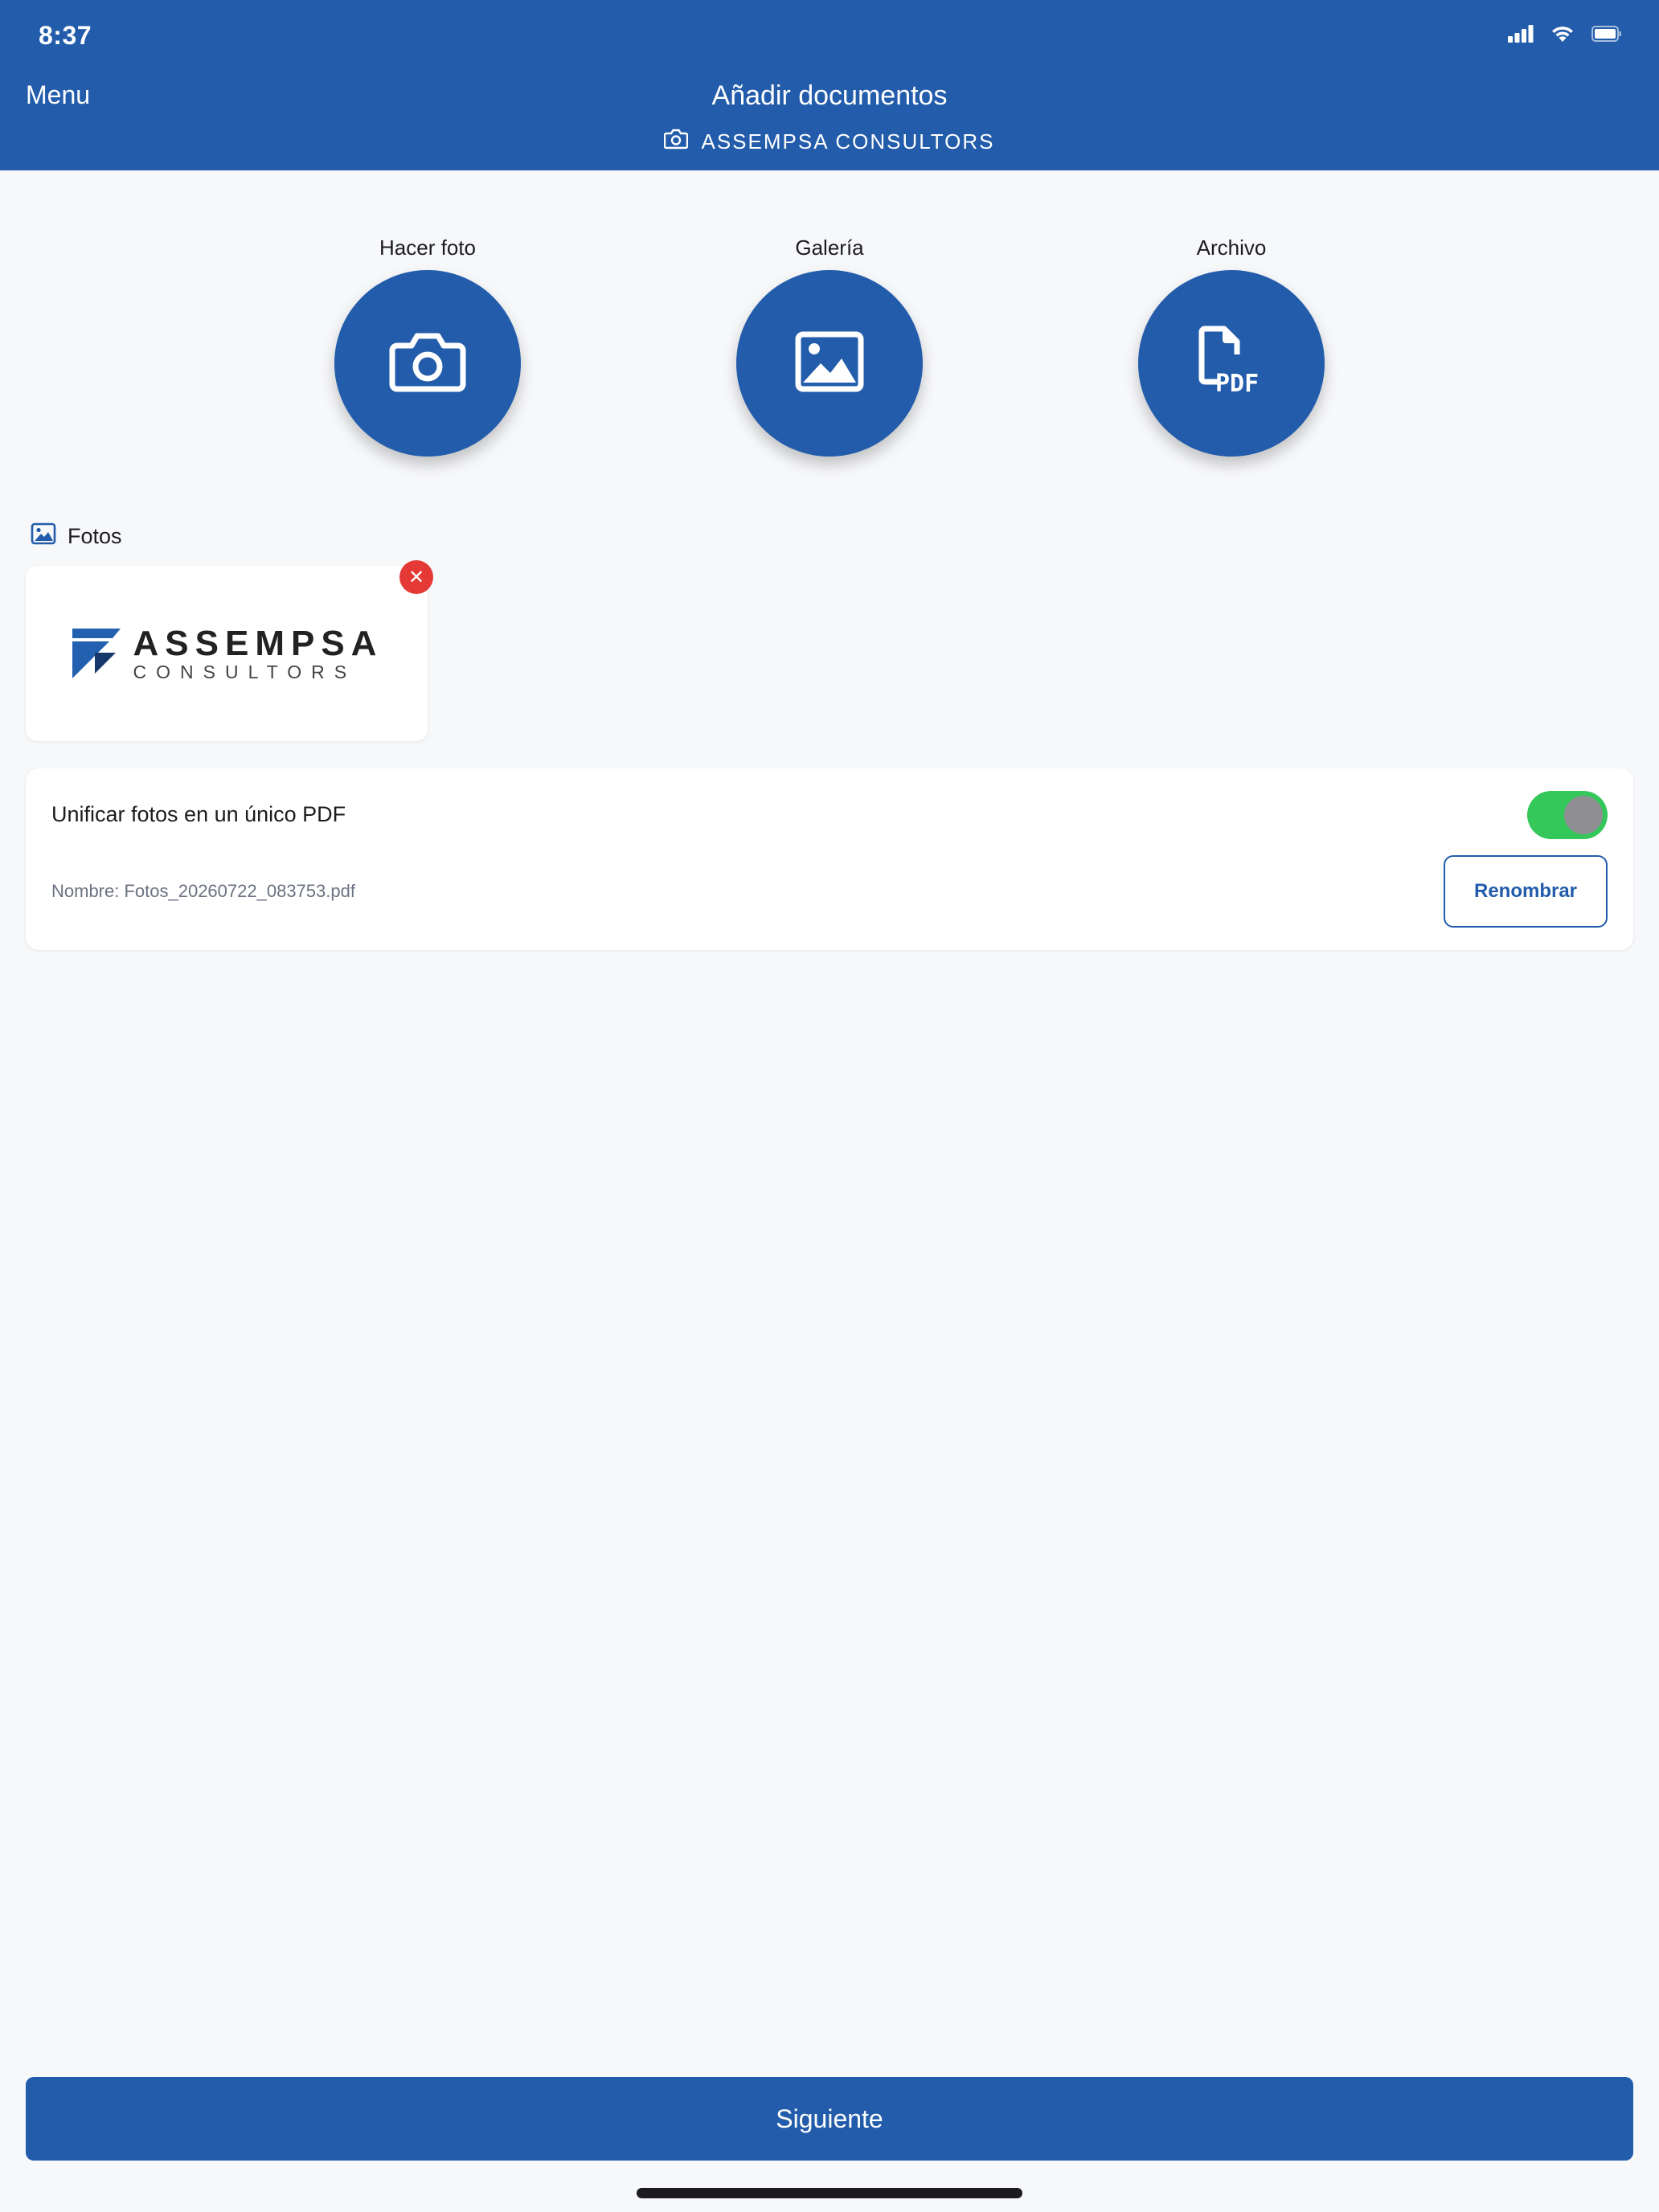 The width and height of the screenshot is (1659, 2212). What do you see at coordinates (829, 2119) in the screenshot?
I see `next-button: Siguiente` at bounding box center [829, 2119].